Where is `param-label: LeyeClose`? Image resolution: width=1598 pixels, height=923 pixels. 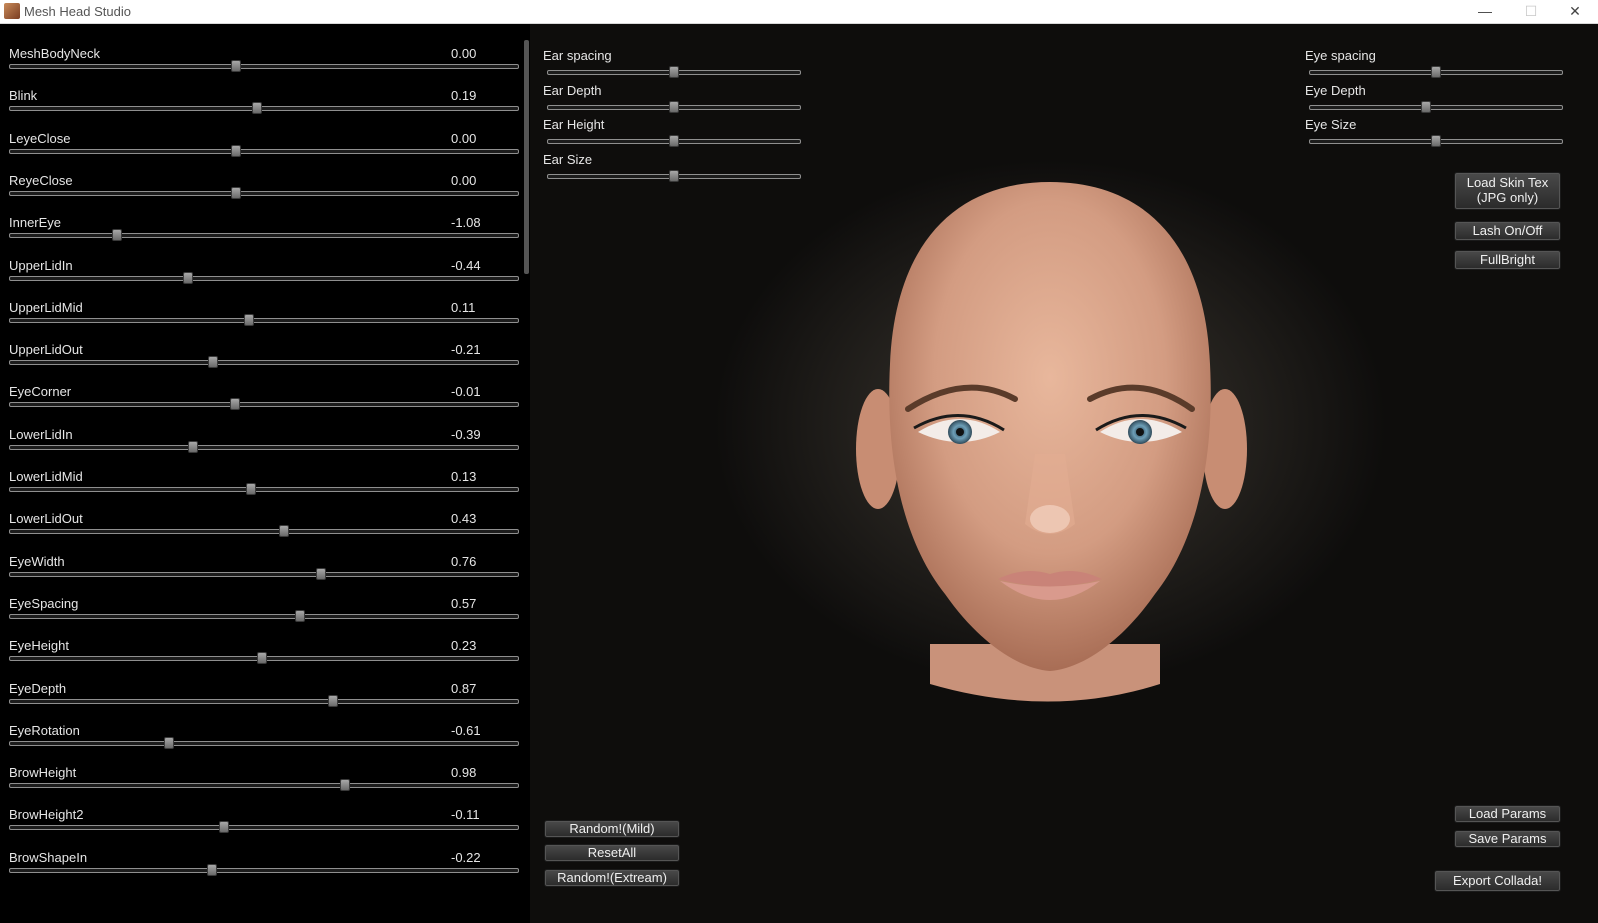 param-label: LeyeClose is located at coordinates (40, 138).